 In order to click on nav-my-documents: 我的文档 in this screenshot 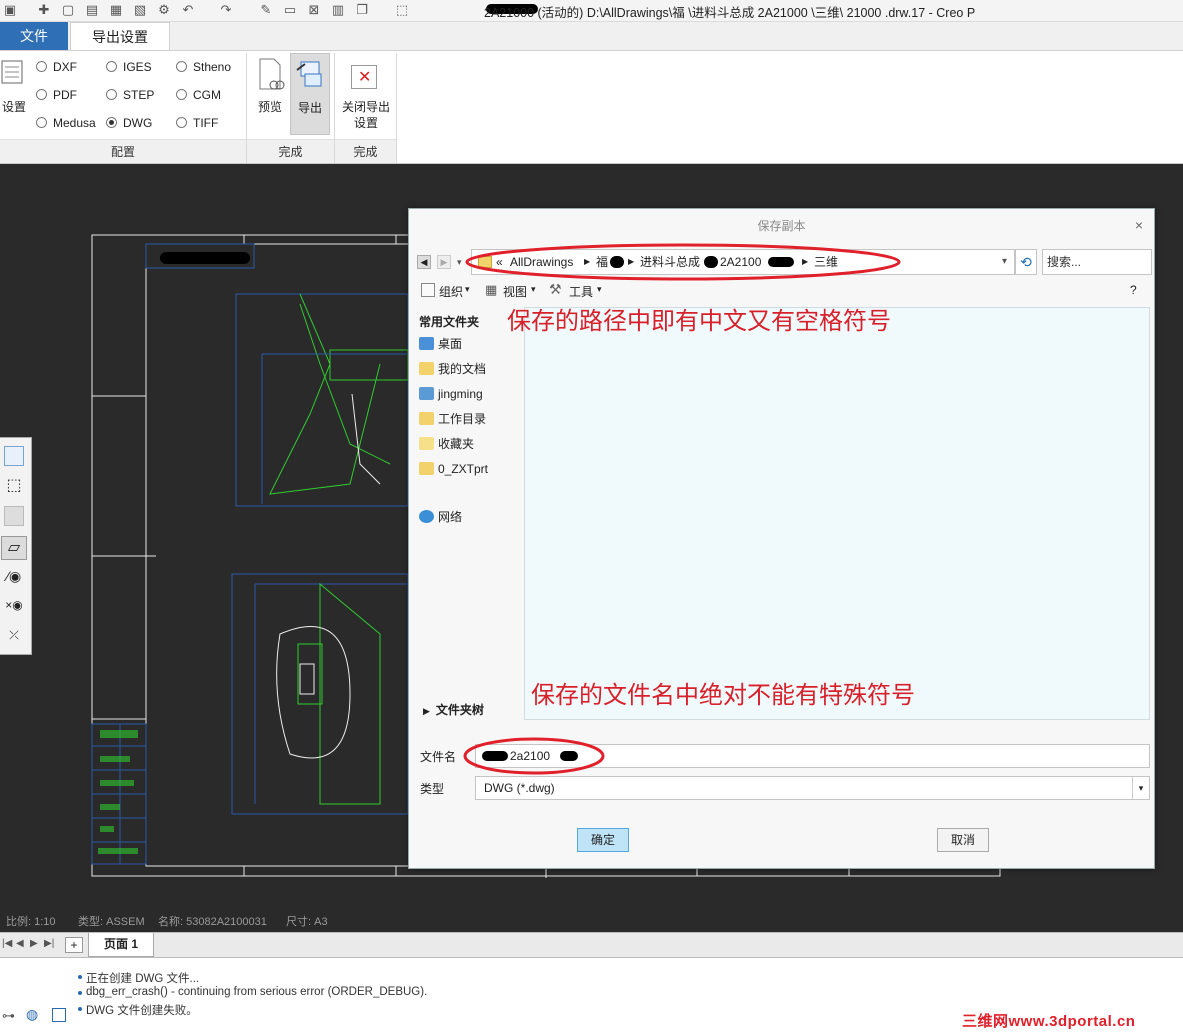, I will do `click(452, 369)`.